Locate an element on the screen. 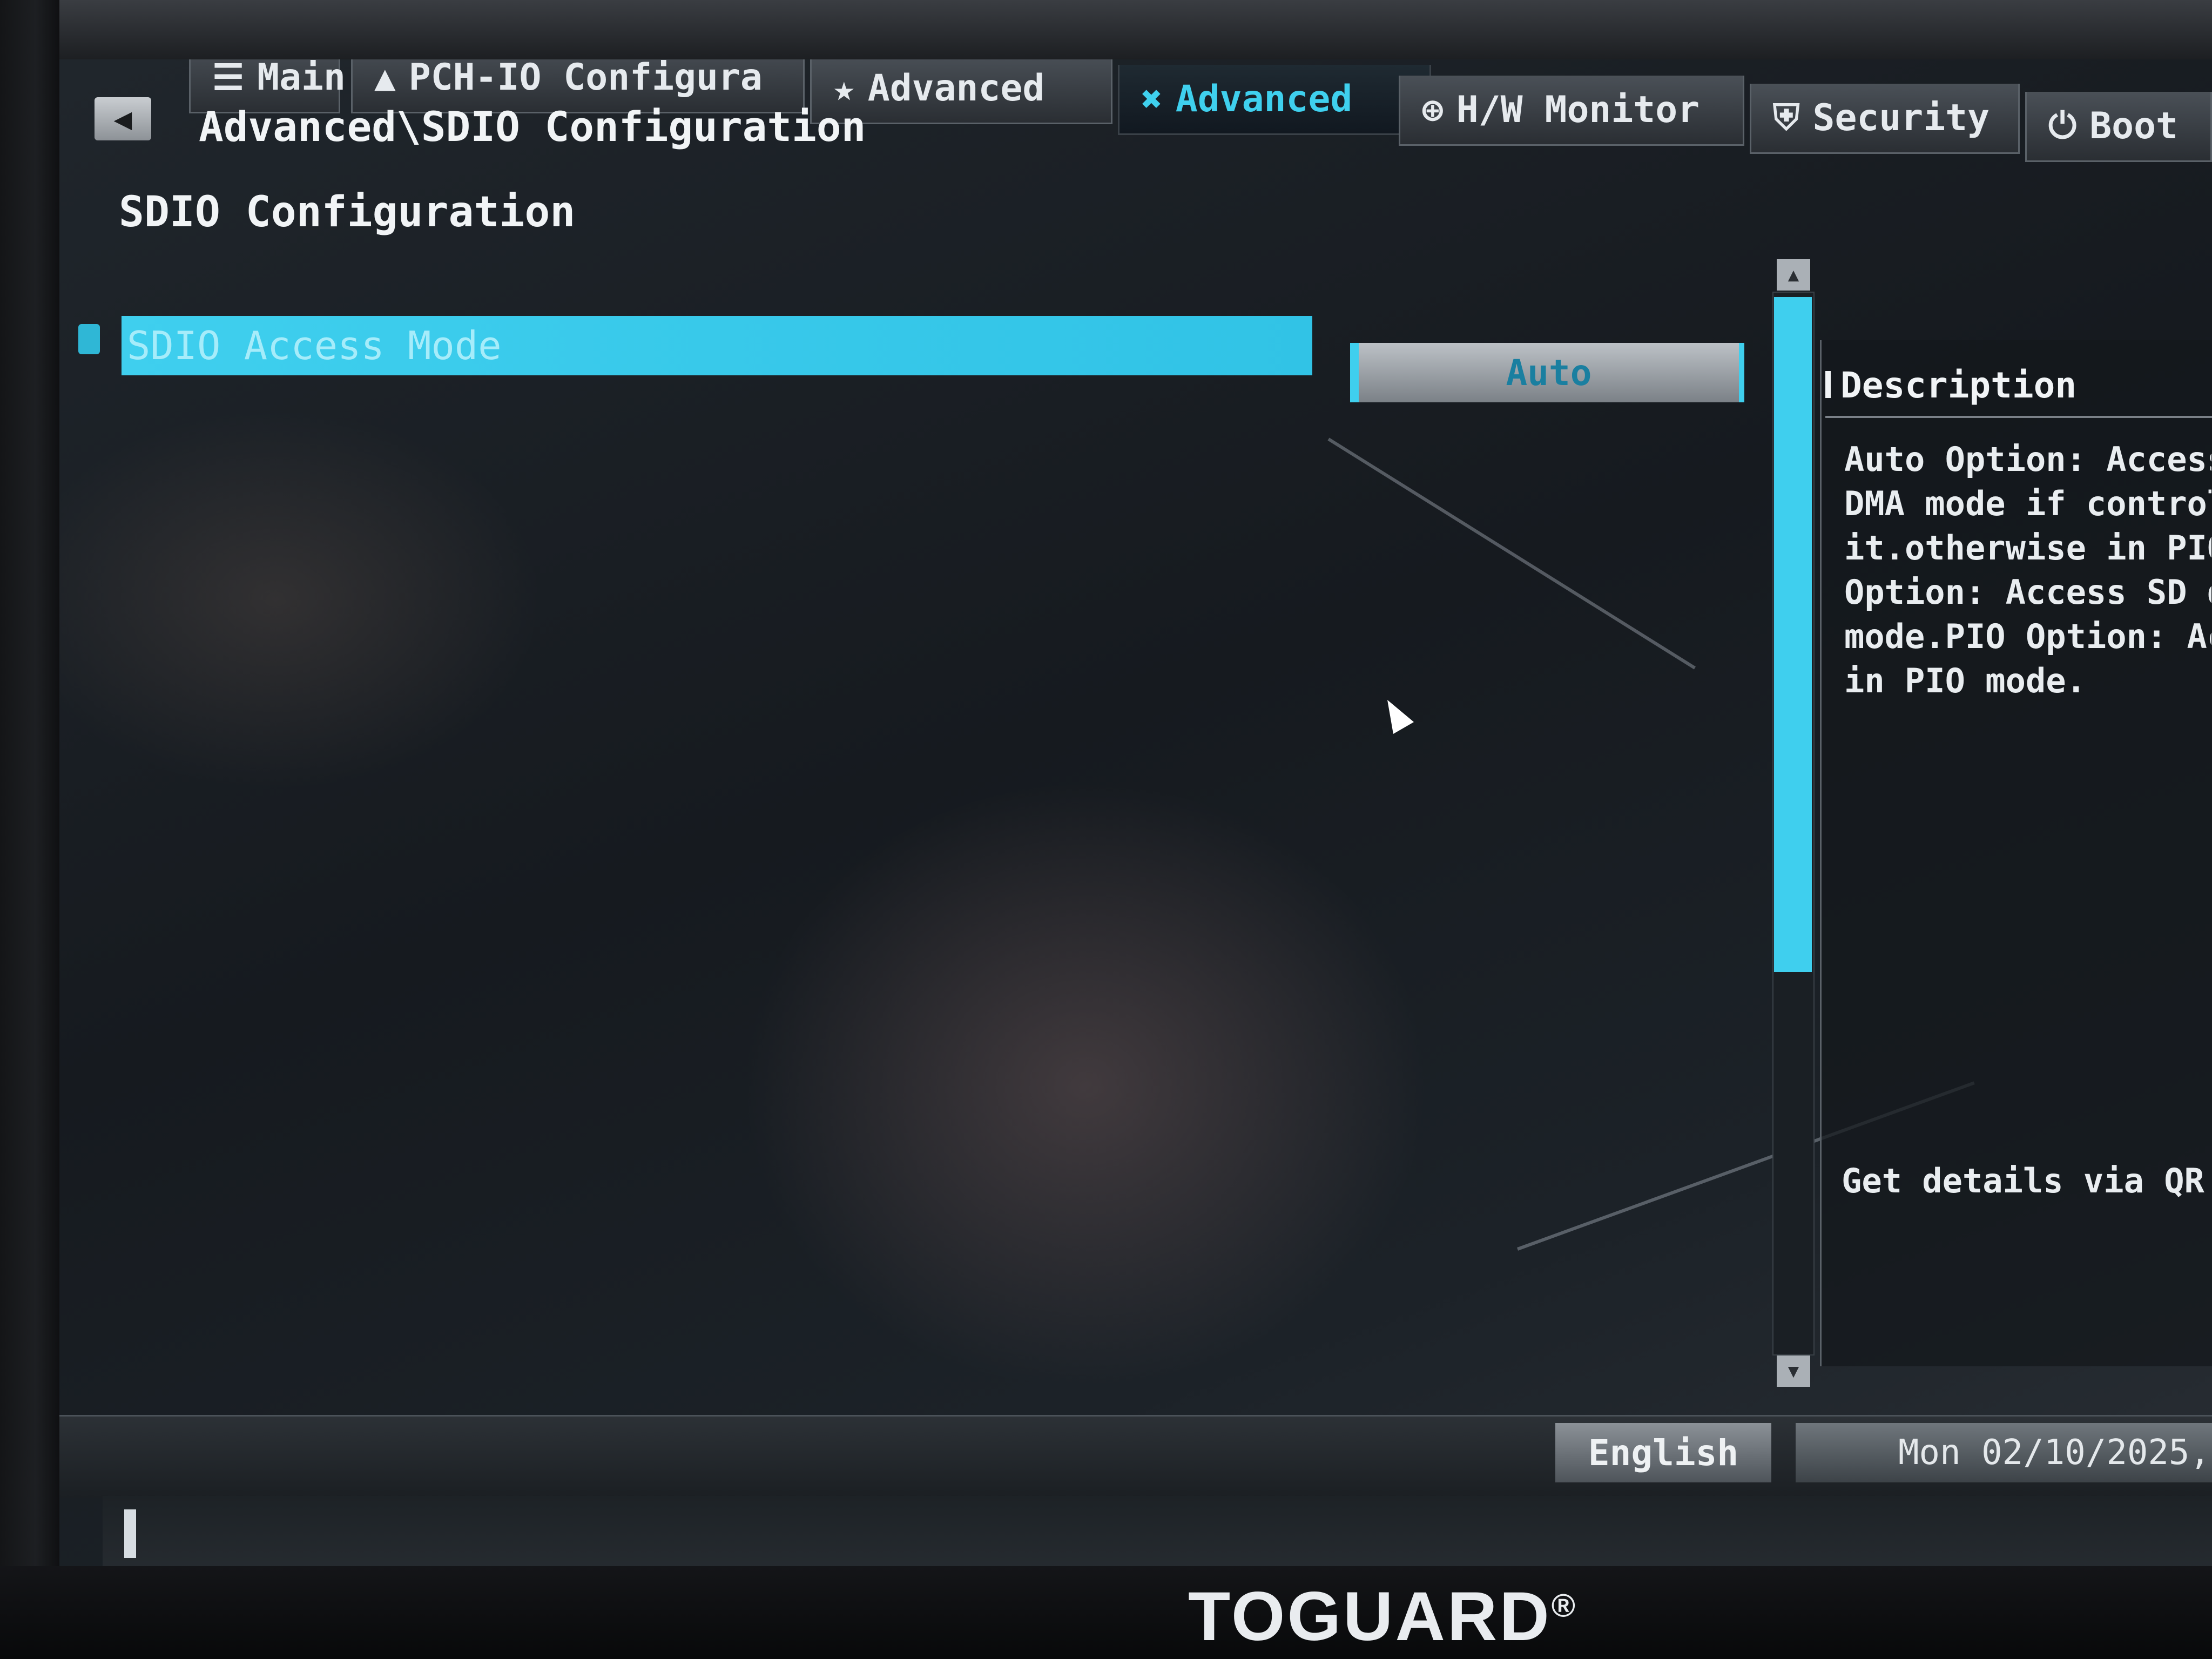 This screenshot has height=1659, width=2212. description-line: DMA mode if controlle is located at coordinates (2027, 503).